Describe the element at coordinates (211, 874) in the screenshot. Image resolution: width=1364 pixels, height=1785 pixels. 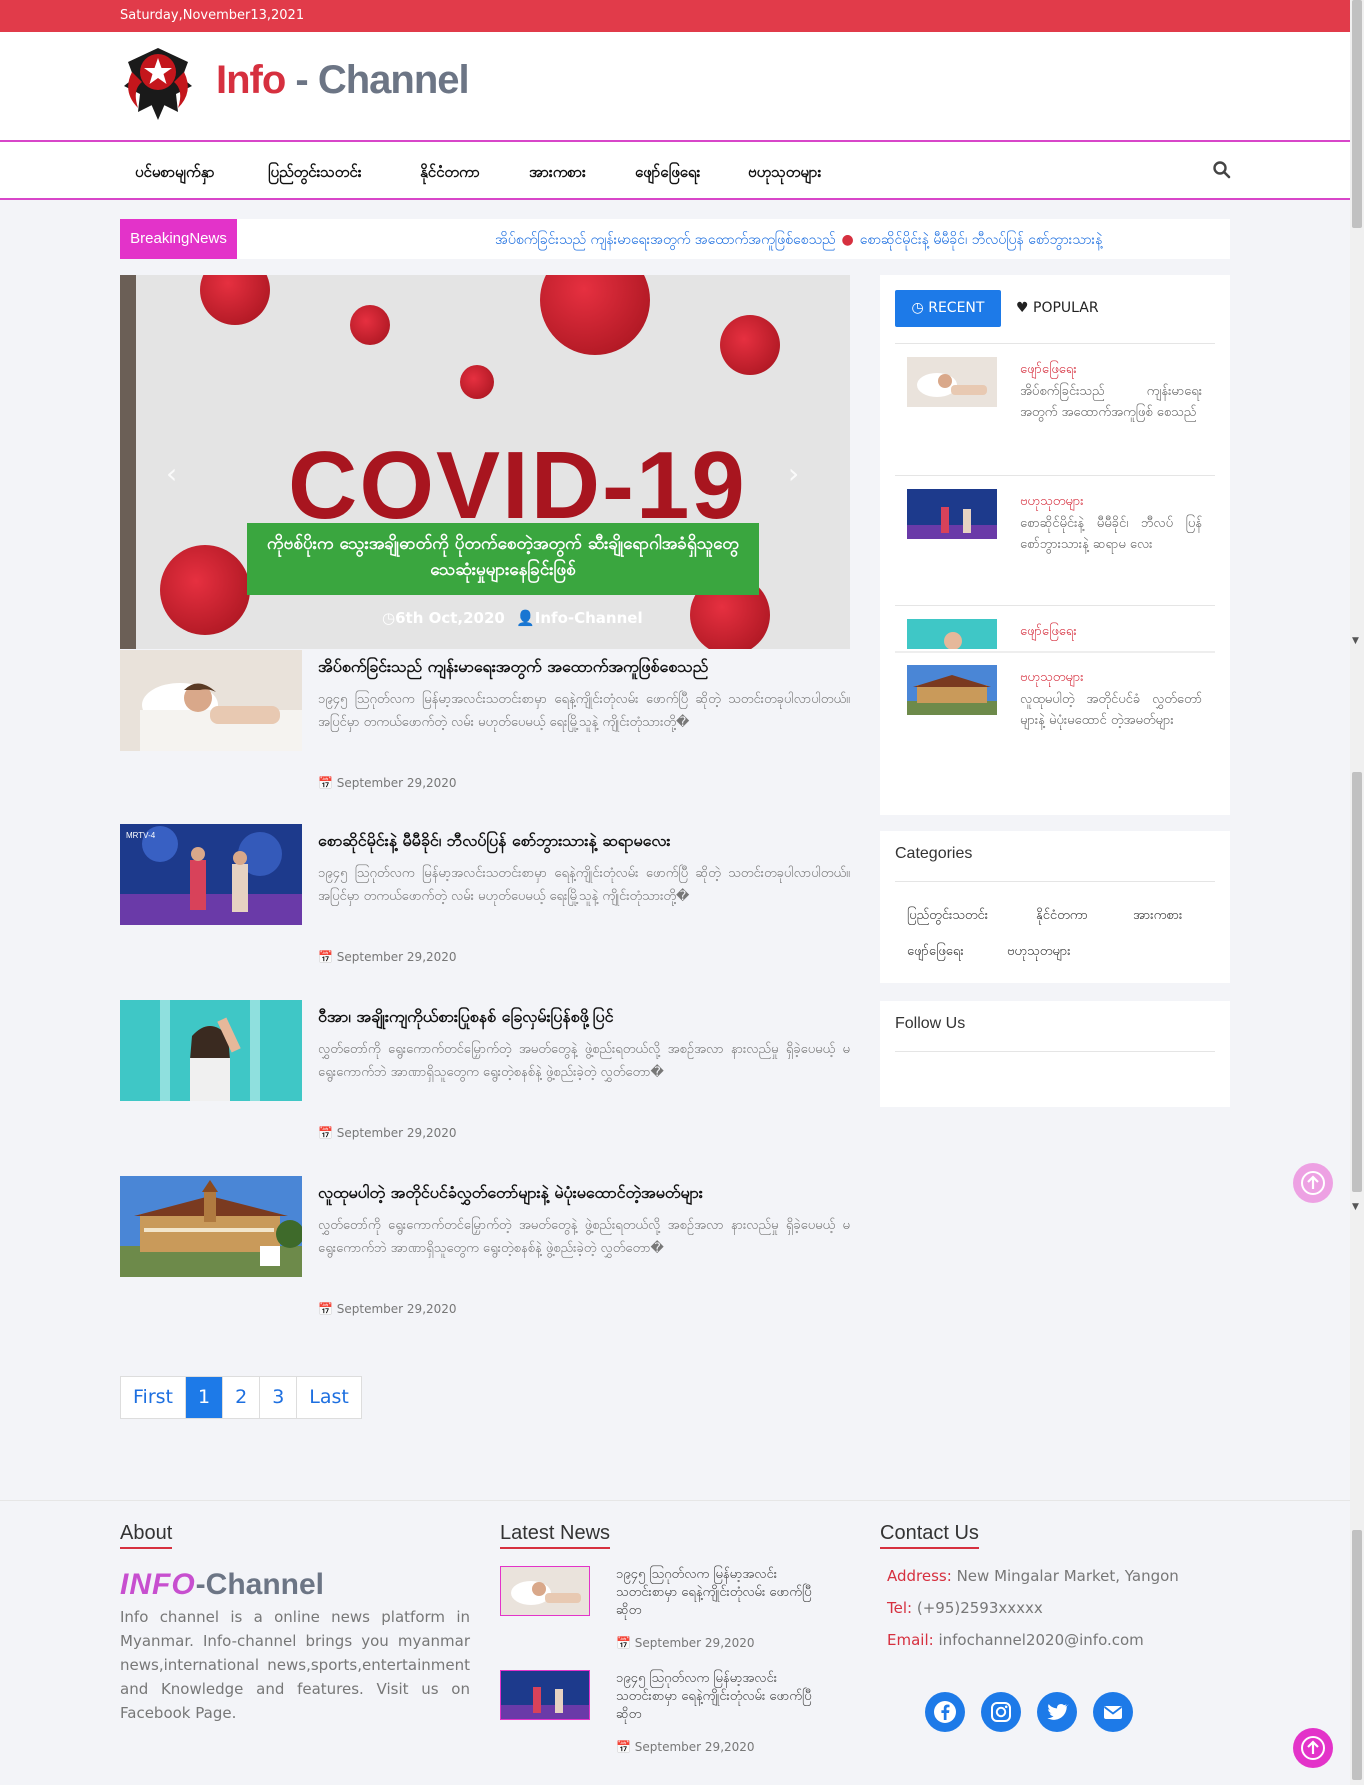
I see `post-thumbnail: MRTV-4` at that location.